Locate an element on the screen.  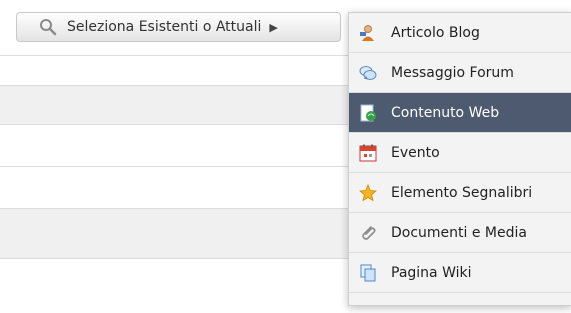
menu-item-elemento-segnalibri: Elemento Segnalibri is located at coordinates (460, 193).